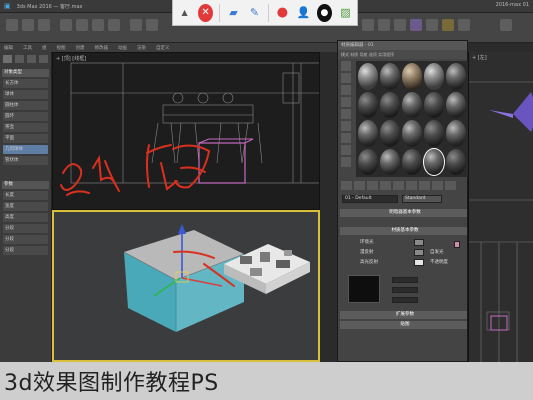 The image size is (533, 400). Describe the element at coordinates (372, 185) in the screenshot. I see `reset-material-icon` at that location.